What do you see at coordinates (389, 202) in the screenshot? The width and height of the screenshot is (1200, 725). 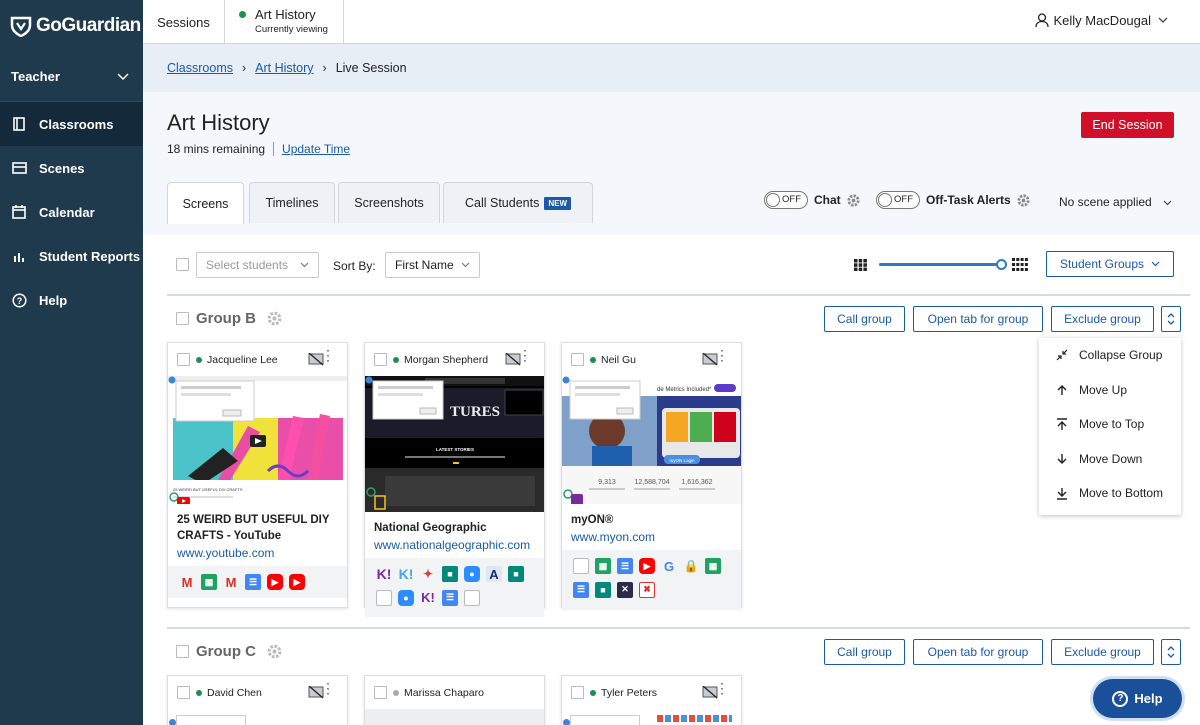 I see `tab-screenshots: Screenshots` at bounding box center [389, 202].